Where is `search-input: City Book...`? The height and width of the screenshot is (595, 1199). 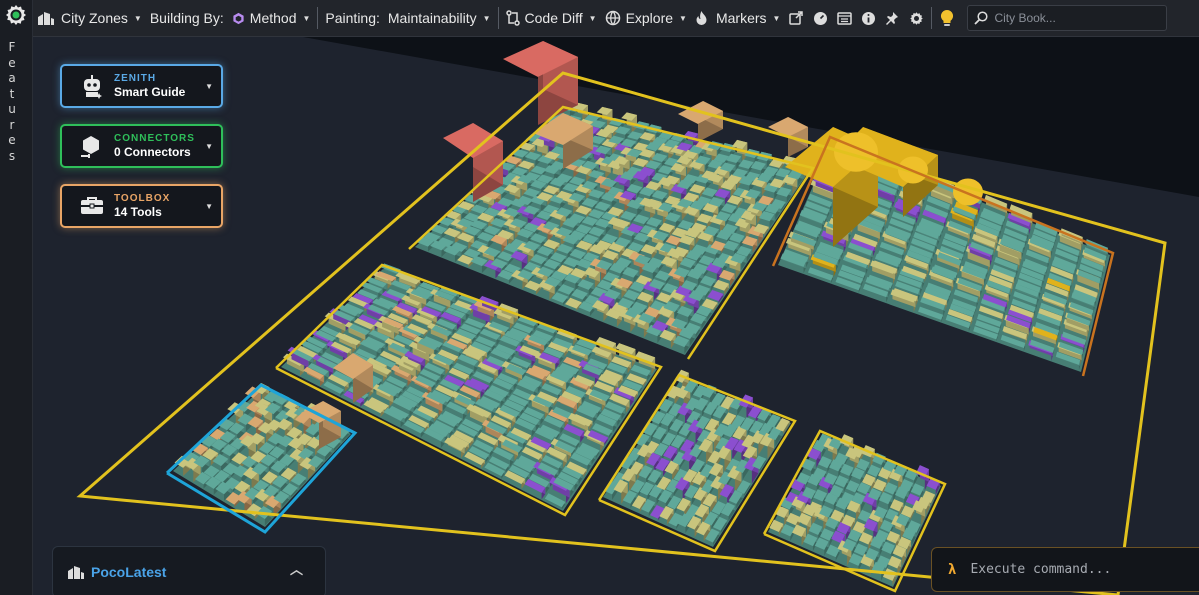 search-input: City Book... is located at coordinates (1067, 18).